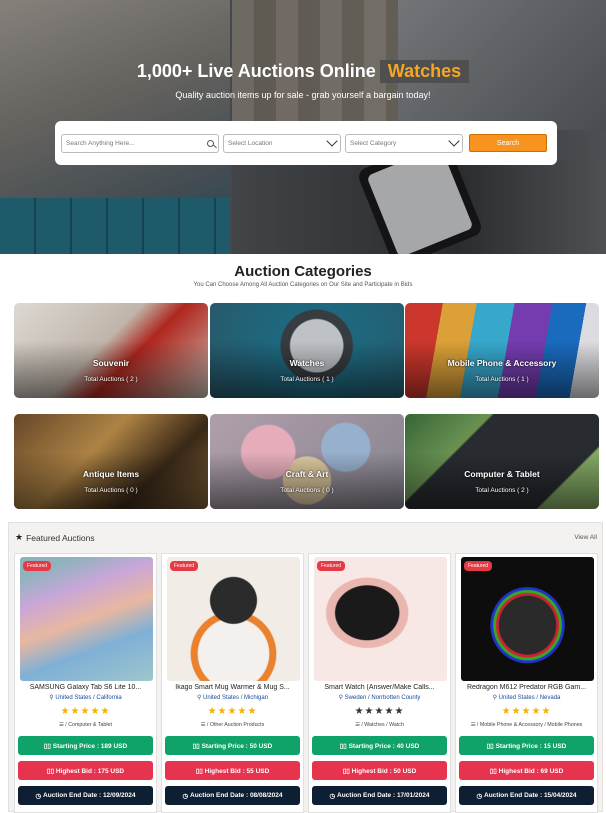 This screenshot has height=813, width=606. What do you see at coordinates (85, 725) in the screenshot?
I see `auction-category: ☰ / Computer & Tablet` at bounding box center [85, 725].